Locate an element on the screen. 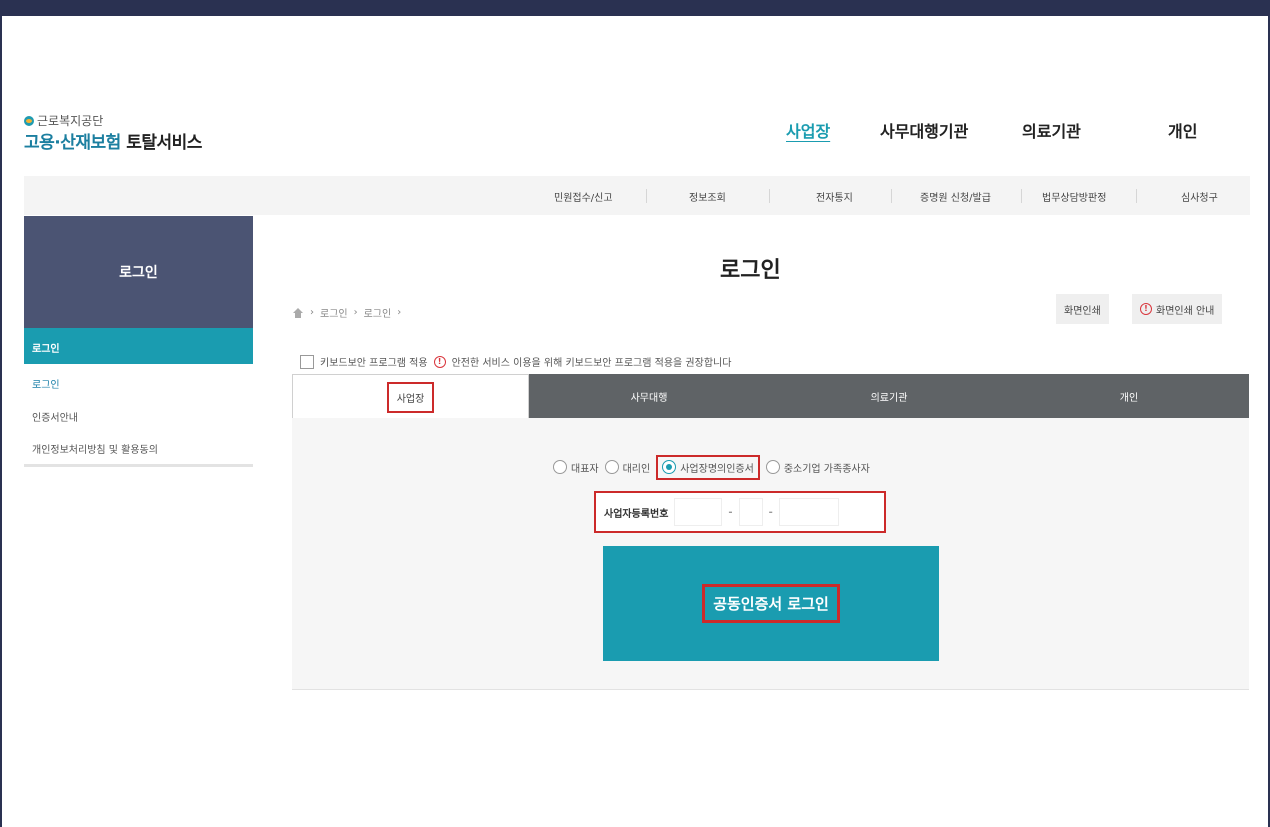 The image size is (1270, 827). service-name-suffix: 토탈서비스 is located at coordinates (164, 143).